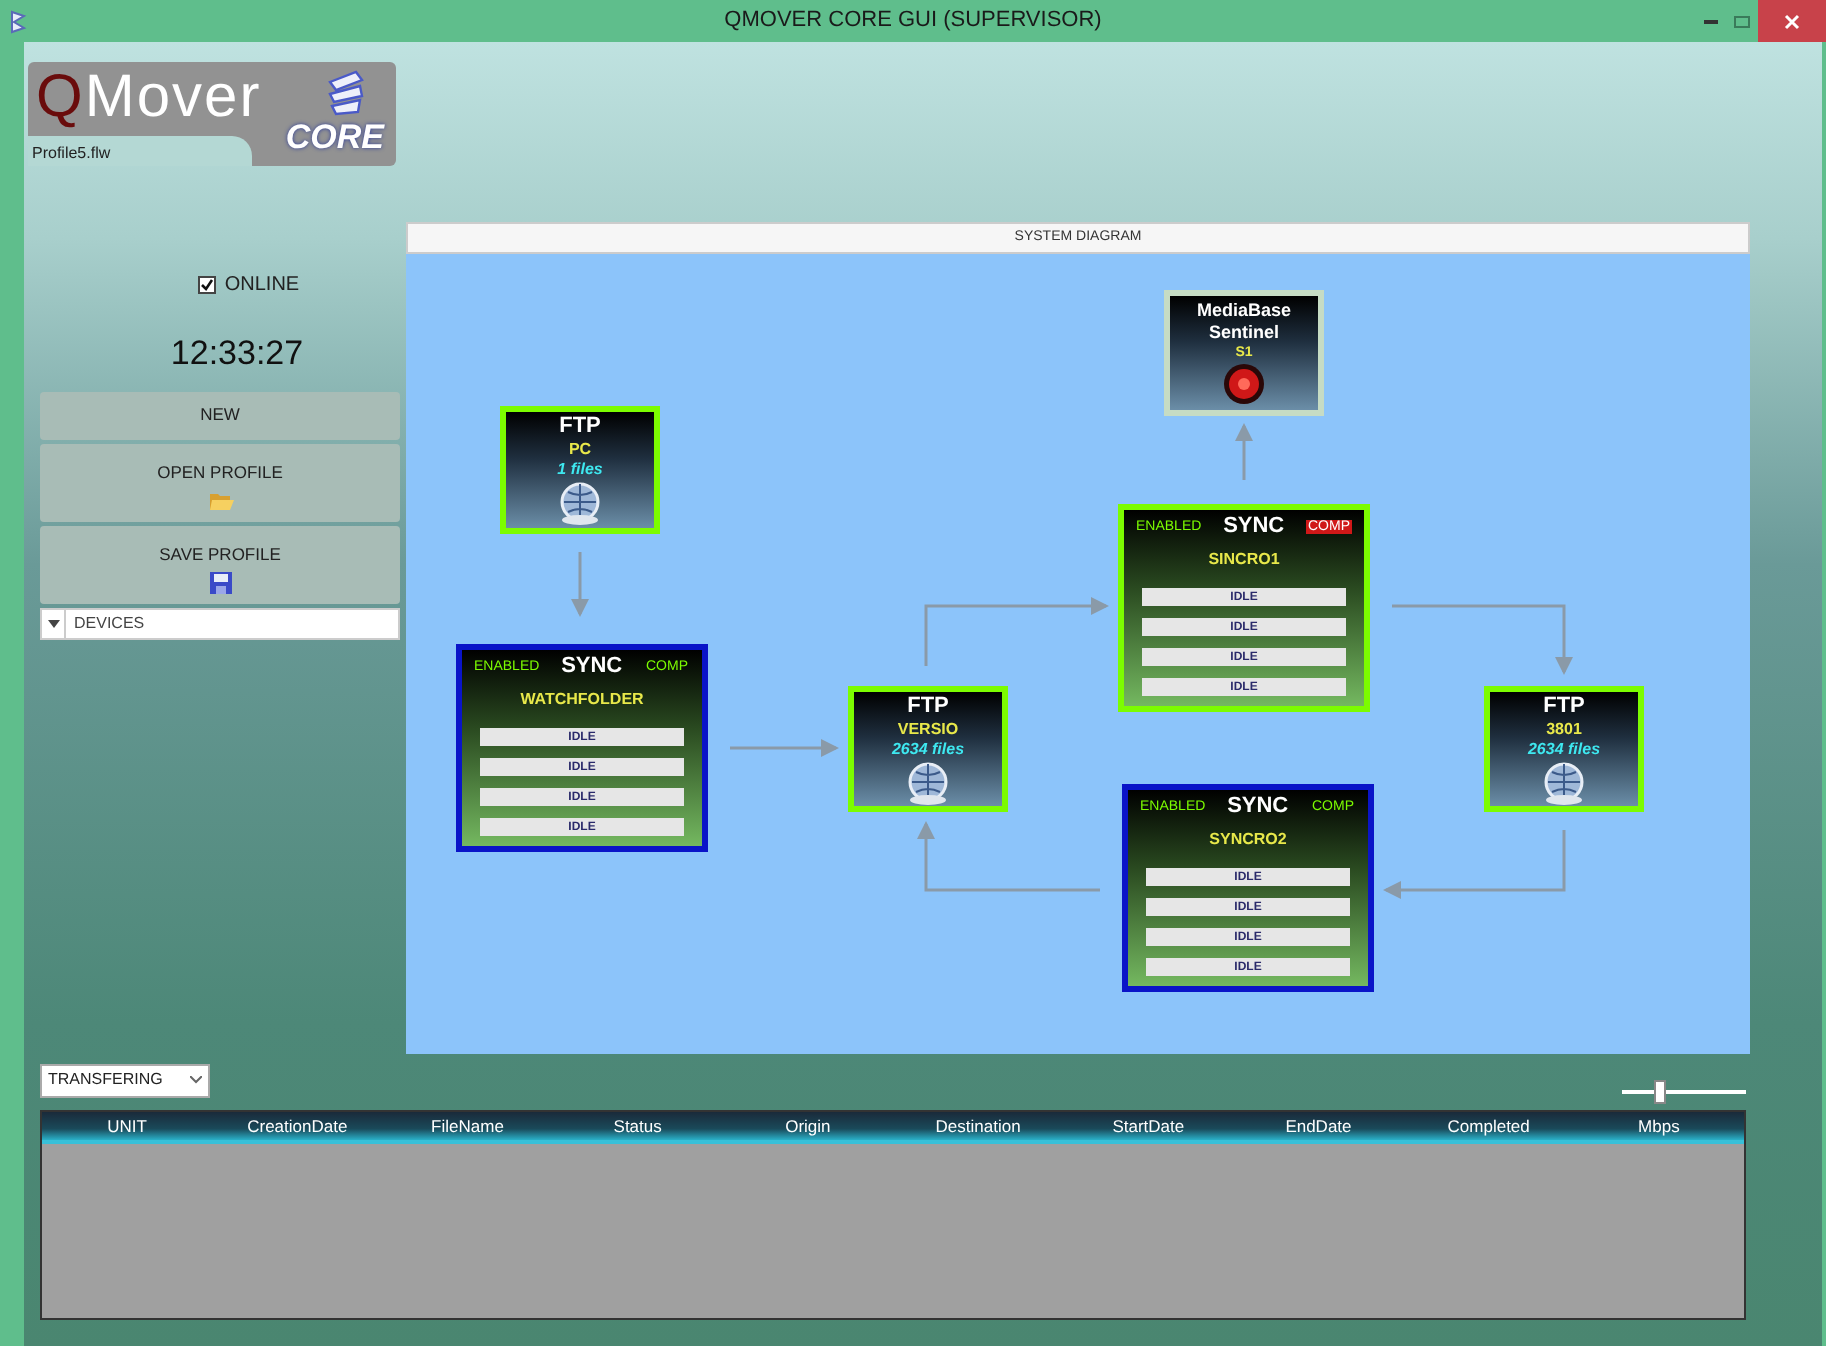  What do you see at coordinates (125, 1080) in the screenshot?
I see `transfer-filter-dropdown: TRANSFERING` at bounding box center [125, 1080].